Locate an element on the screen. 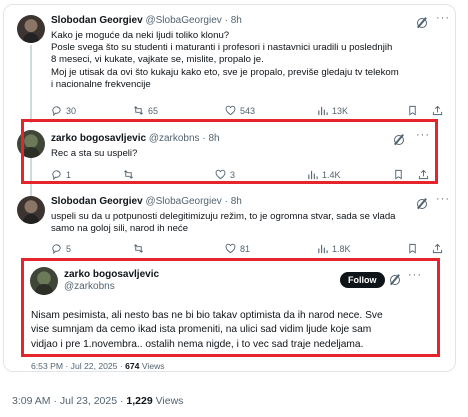  reply-count: 30 is located at coordinates (71, 110).